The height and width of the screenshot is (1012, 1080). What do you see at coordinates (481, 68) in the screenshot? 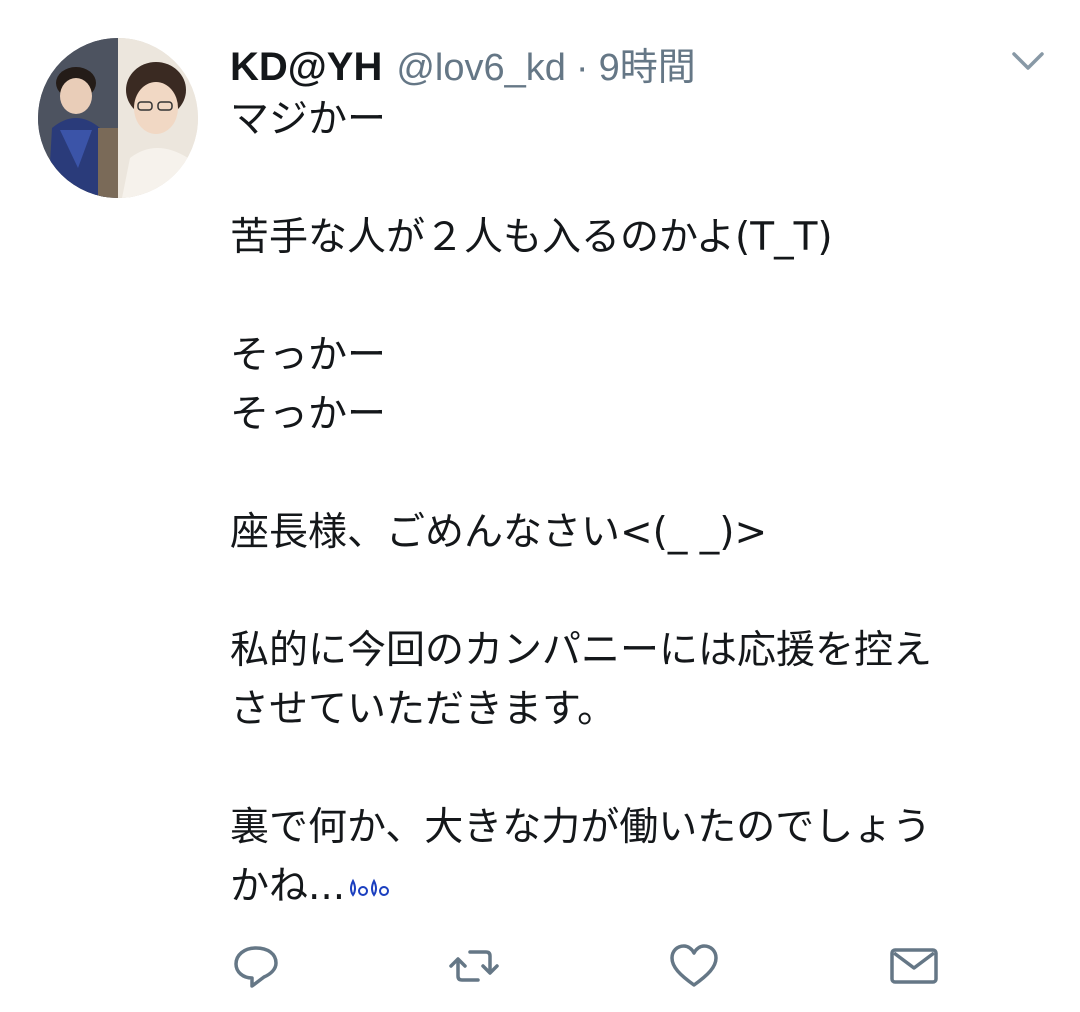
I see `user-handle: @lov6_kd` at bounding box center [481, 68].